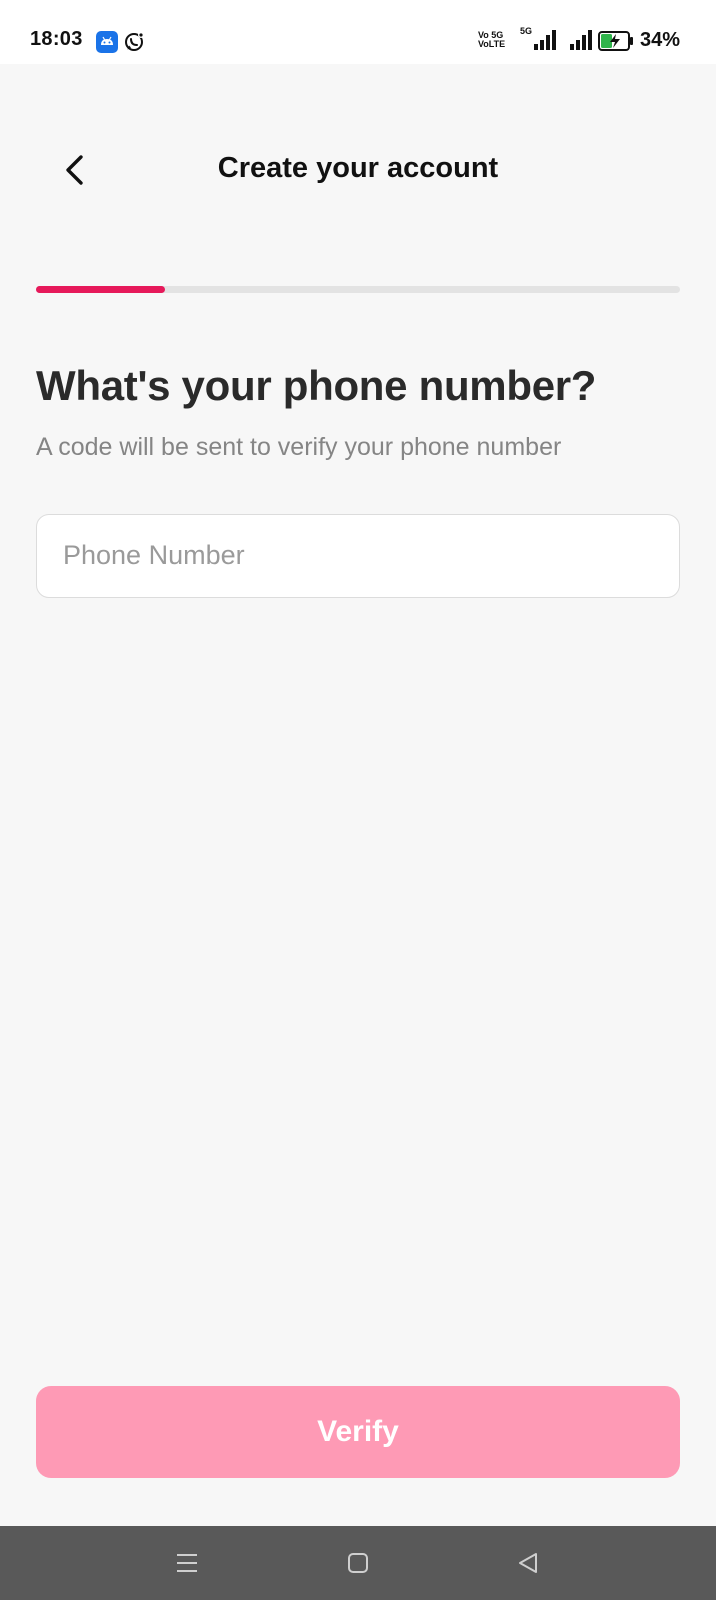  What do you see at coordinates (107, 42) in the screenshot?
I see `android-app-icon` at bounding box center [107, 42].